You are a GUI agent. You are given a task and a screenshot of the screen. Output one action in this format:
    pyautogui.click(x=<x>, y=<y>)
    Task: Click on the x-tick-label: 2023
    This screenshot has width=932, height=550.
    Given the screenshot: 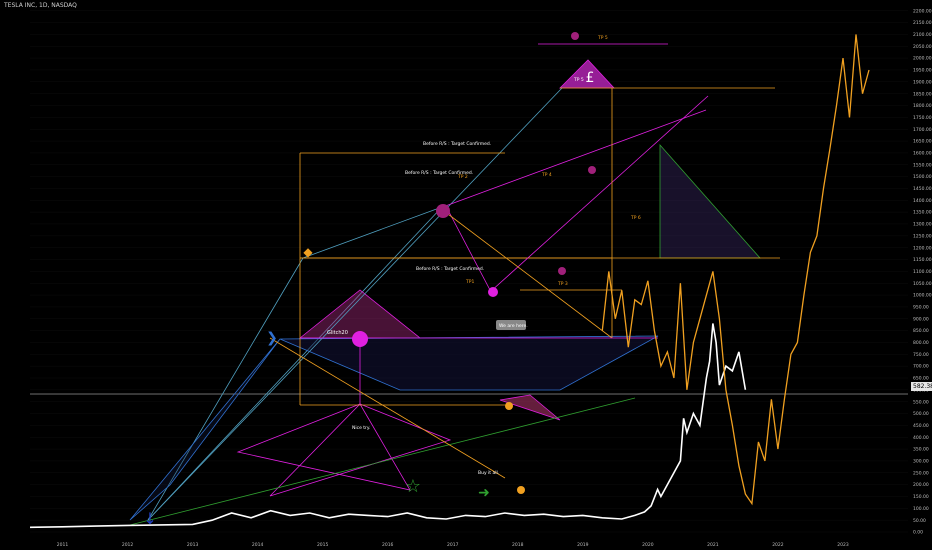 What is the action you would take?
    pyautogui.click(x=843, y=545)
    